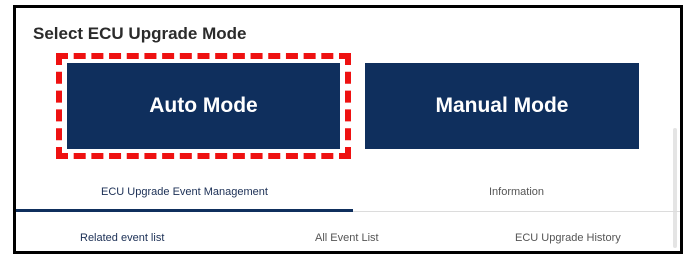 The image size is (691, 257). I want to click on active-tab-indicator, so click(184, 210).